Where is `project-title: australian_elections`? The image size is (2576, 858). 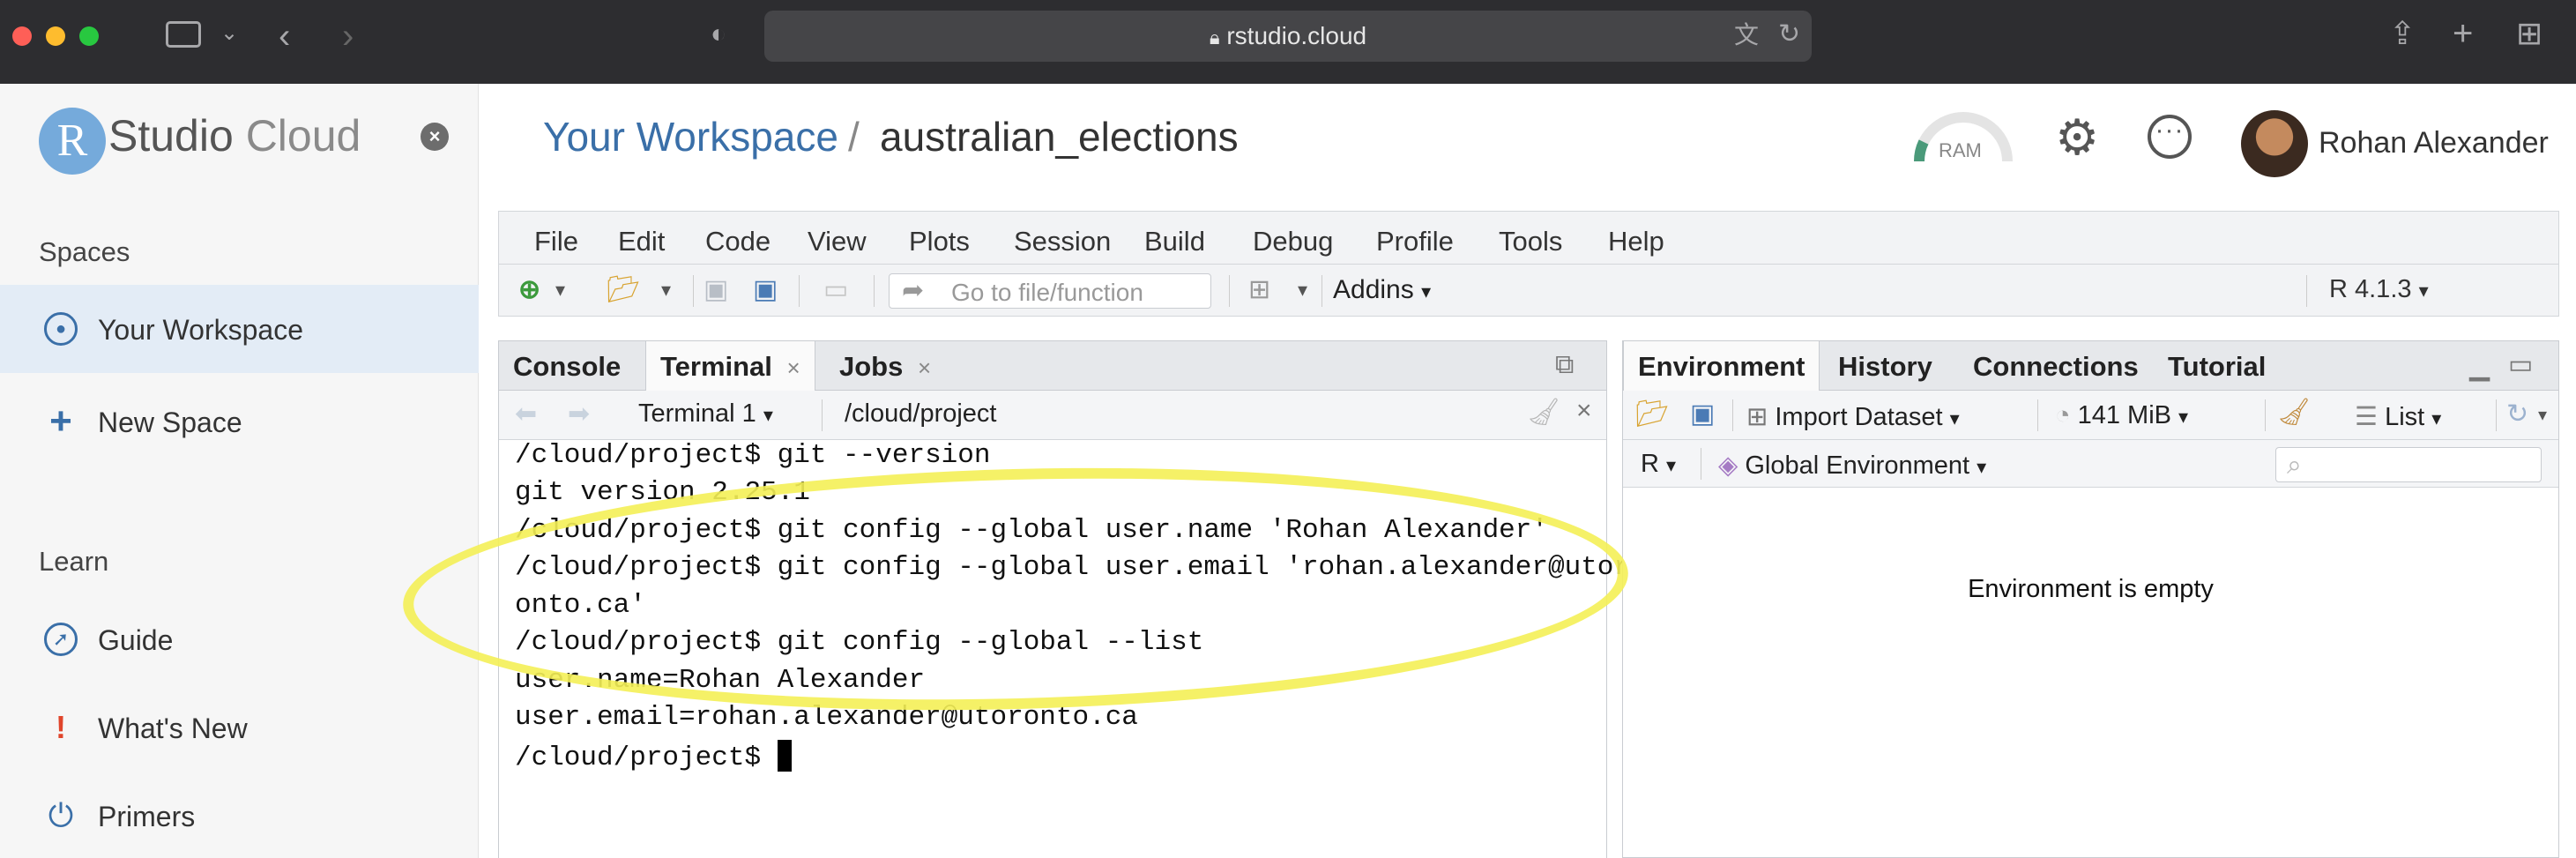 project-title: australian_elections is located at coordinates (1059, 137).